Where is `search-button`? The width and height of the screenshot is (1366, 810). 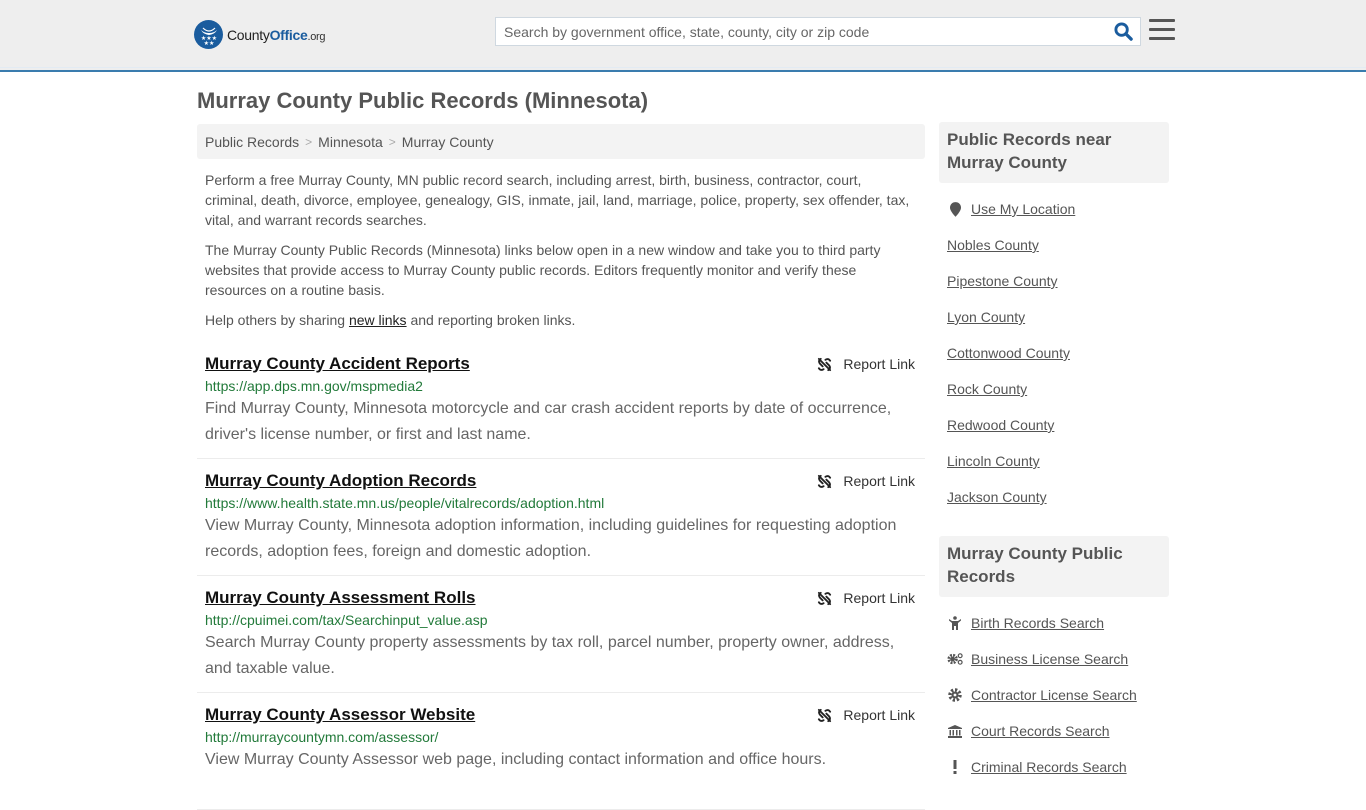 search-button is located at coordinates (1123, 31).